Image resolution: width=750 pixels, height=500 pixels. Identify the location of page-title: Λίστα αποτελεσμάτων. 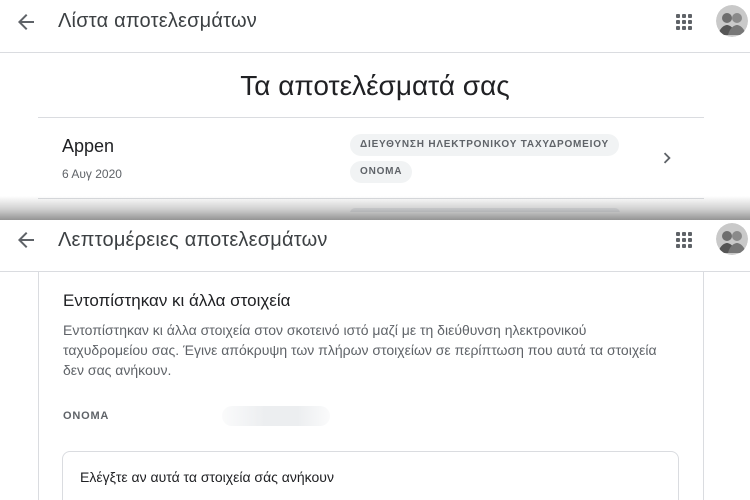
(157, 21).